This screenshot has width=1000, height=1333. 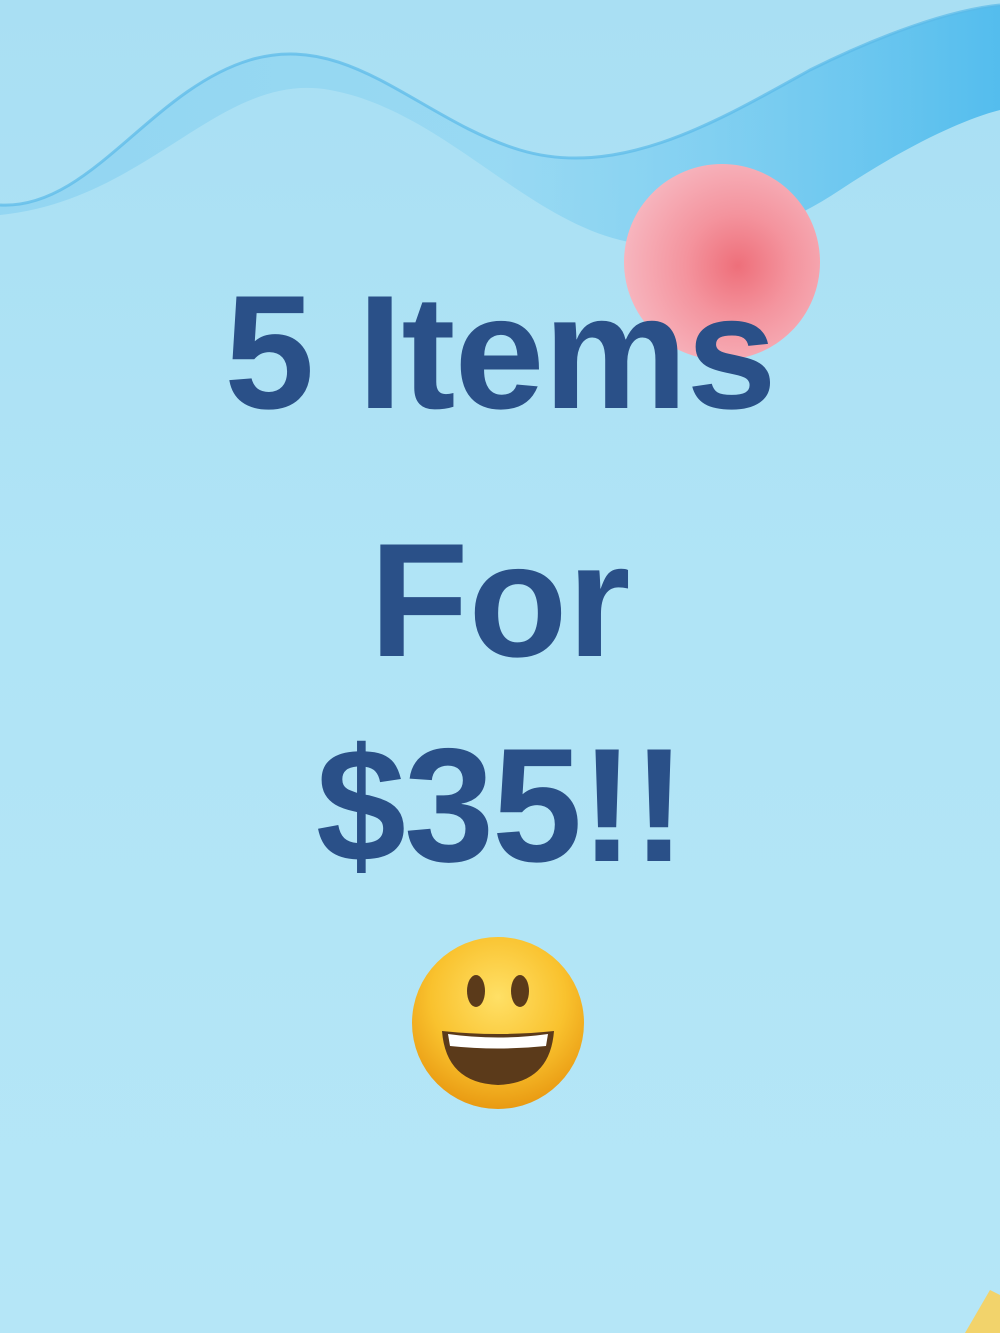 What do you see at coordinates (500, 600) in the screenshot?
I see `promo-line-for: For` at bounding box center [500, 600].